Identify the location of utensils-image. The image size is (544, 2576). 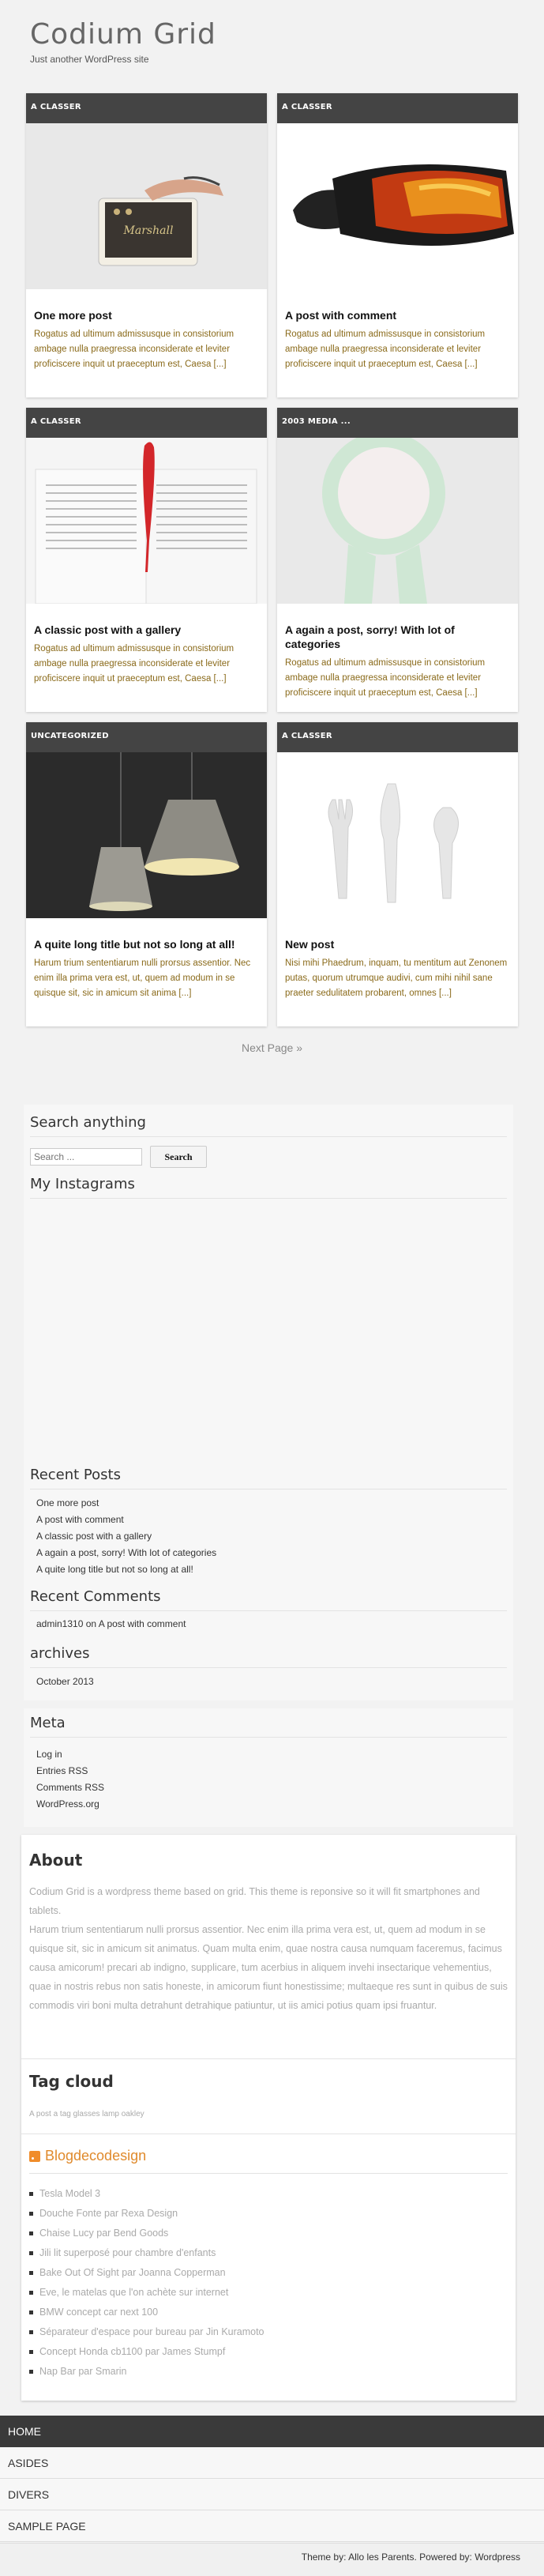
(397, 835).